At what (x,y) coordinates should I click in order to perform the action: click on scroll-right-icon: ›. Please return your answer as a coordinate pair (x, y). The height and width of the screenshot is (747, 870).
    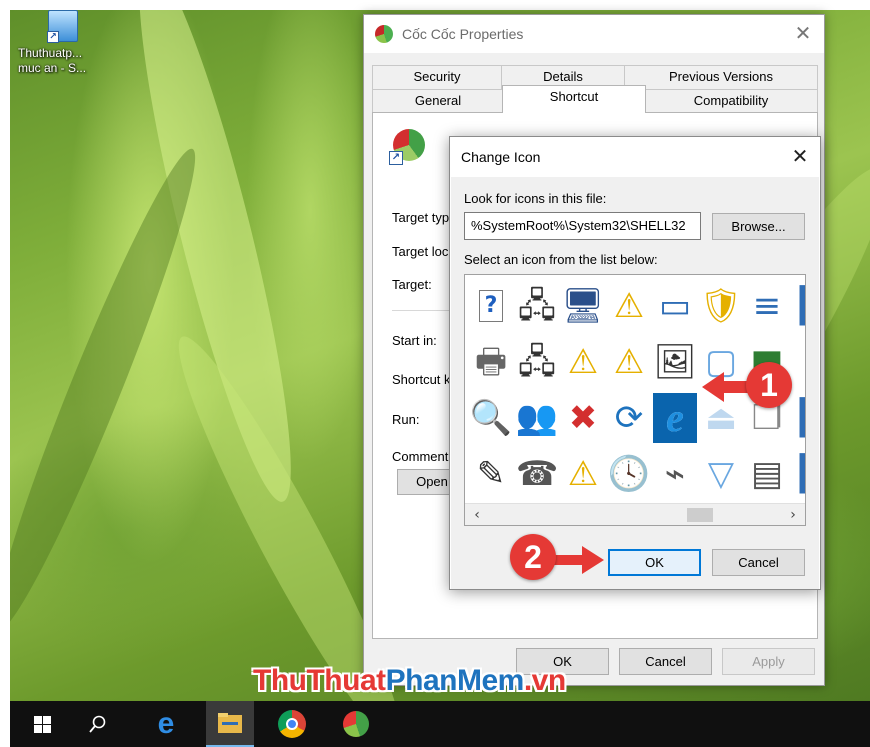
    Looking at the image, I should click on (793, 515).